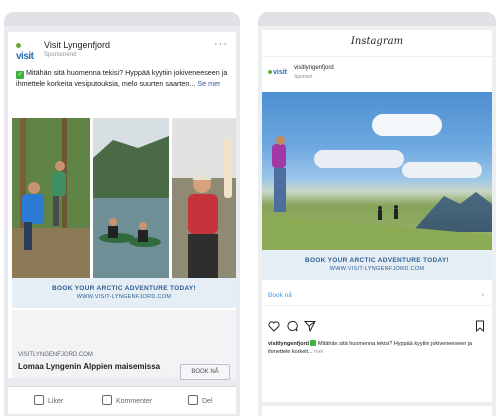 The image size is (500, 416). What do you see at coordinates (288, 344) in the screenshot?
I see `caption-username: visitlyngenfjord` at bounding box center [288, 344].